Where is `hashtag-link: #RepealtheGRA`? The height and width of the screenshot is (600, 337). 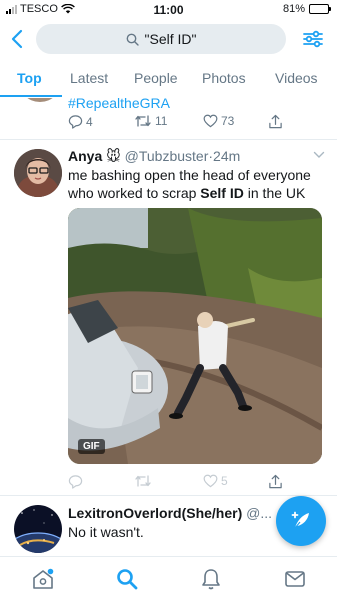 hashtag-link: #RepealtheGRA is located at coordinates (119, 104).